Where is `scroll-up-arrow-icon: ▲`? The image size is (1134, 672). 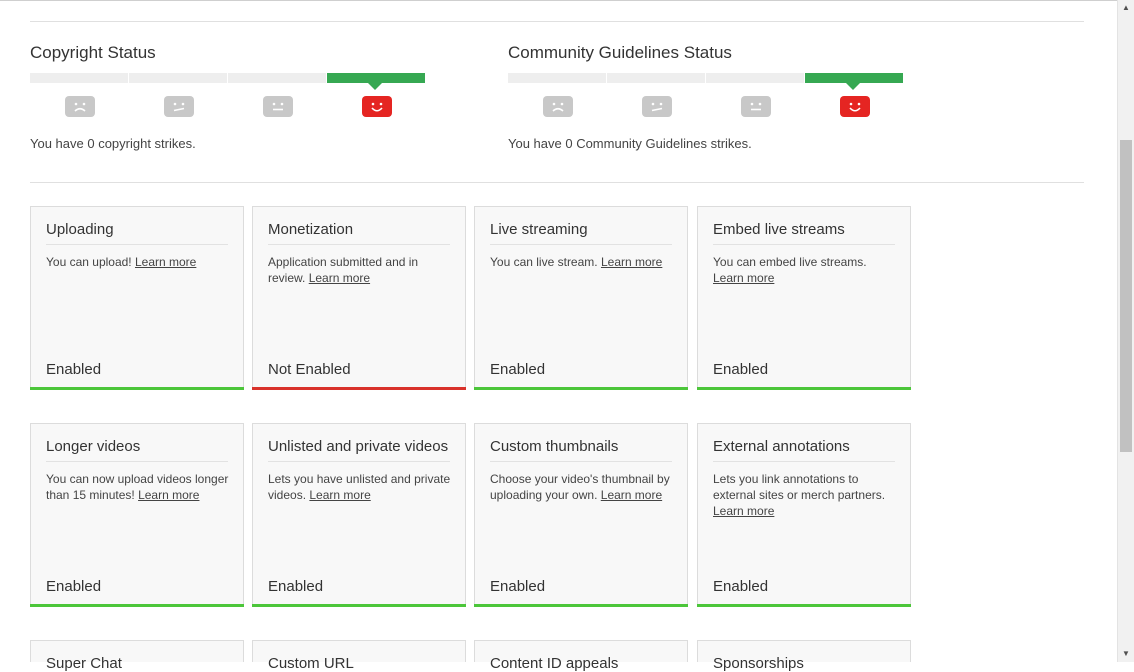 scroll-up-arrow-icon: ▲ is located at coordinates (1126, 8).